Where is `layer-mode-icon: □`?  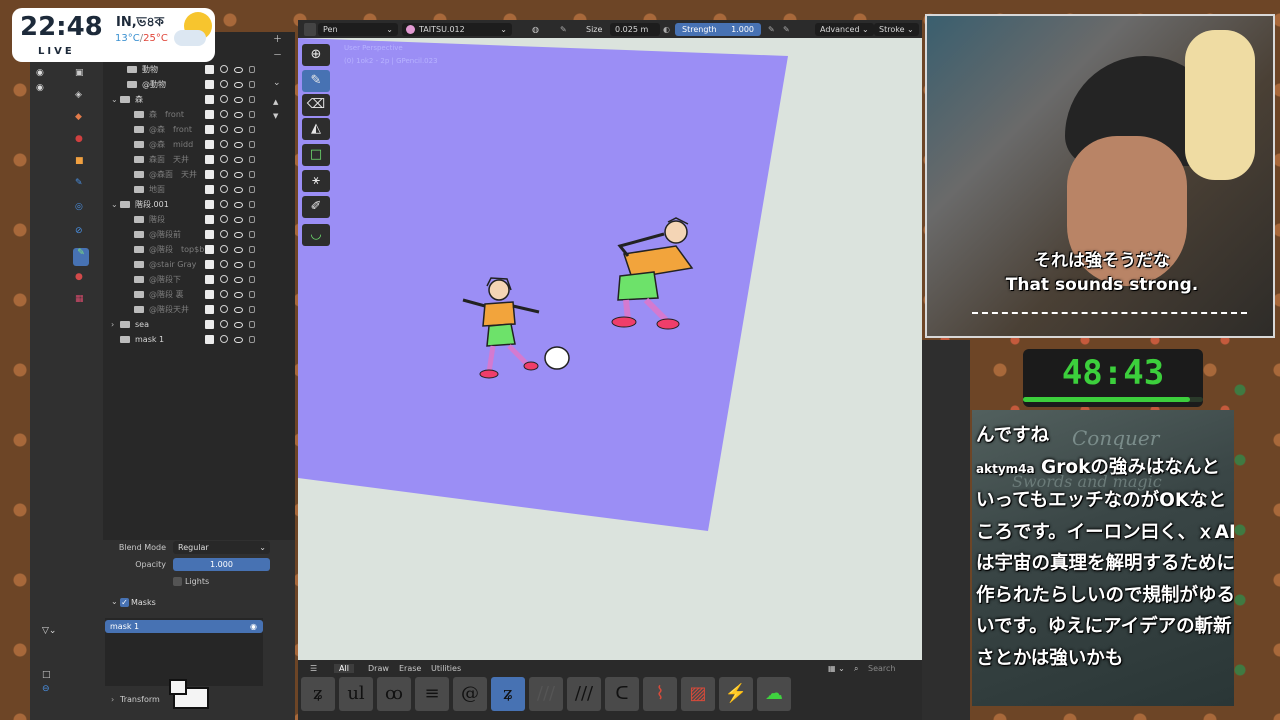 layer-mode-icon: □ is located at coordinates (46, 675).